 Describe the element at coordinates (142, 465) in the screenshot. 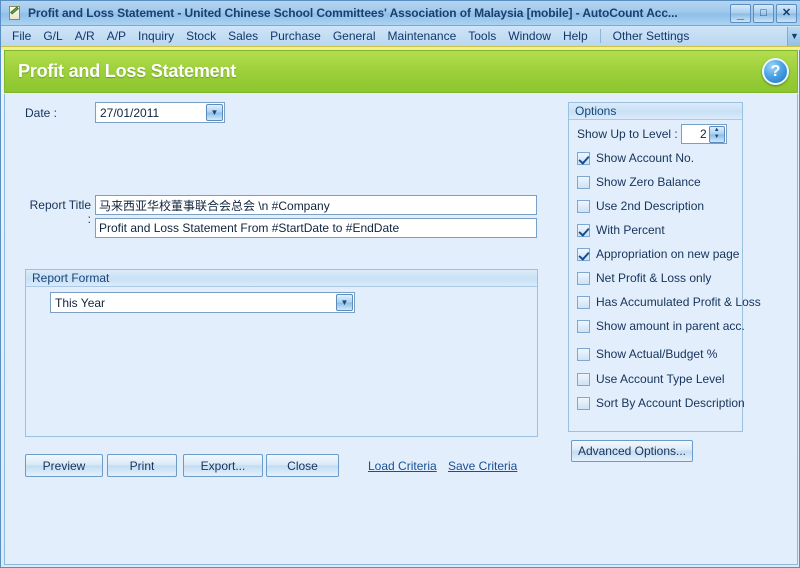

I see `print-button: Print` at that location.